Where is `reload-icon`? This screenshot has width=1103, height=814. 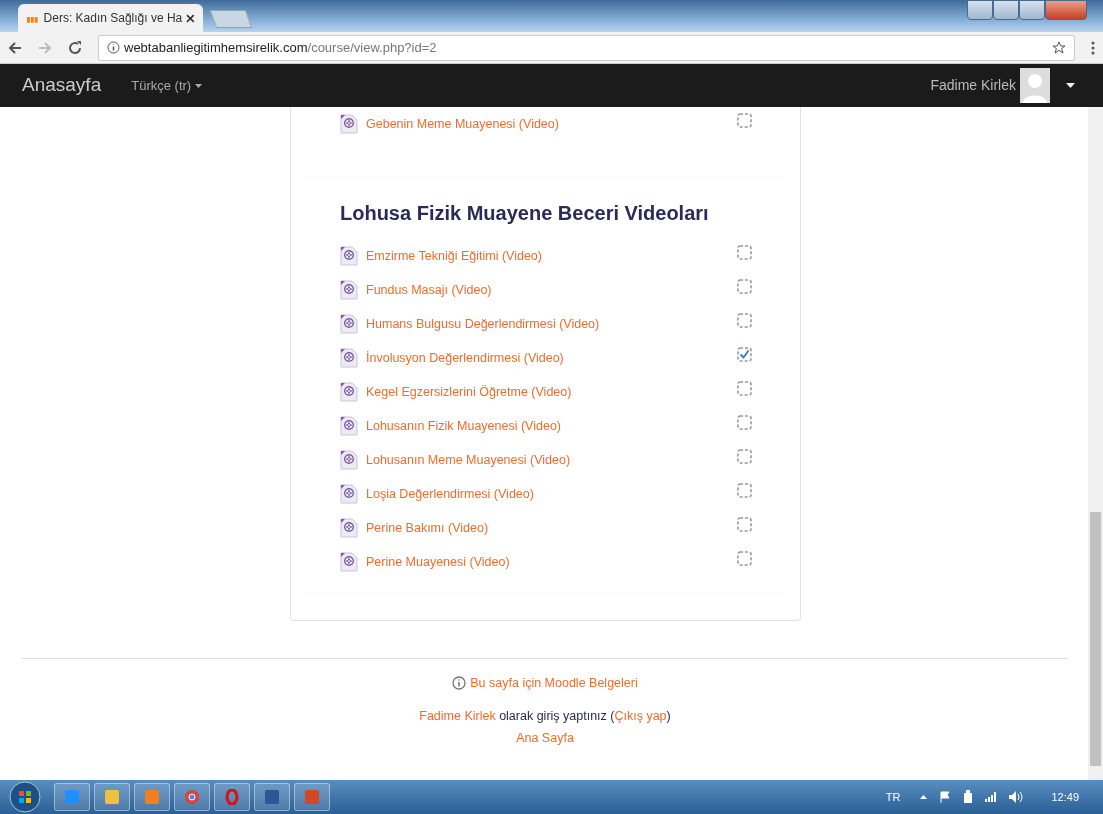 reload-icon is located at coordinates (75, 47).